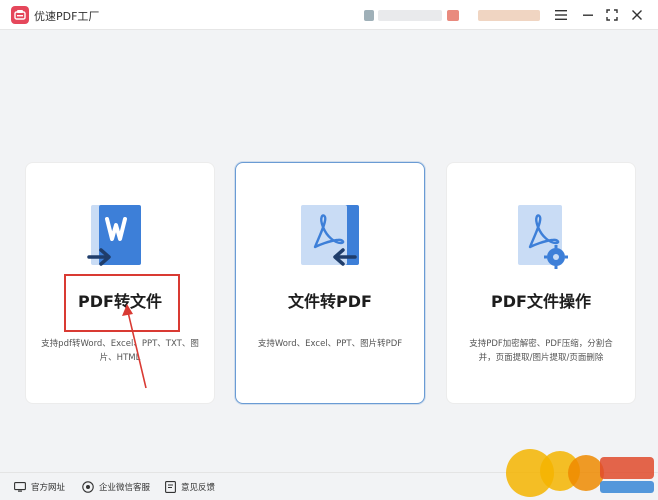  What do you see at coordinates (541, 301) in the screenshot?
I see `card-title: PDF文件操作` at bounding box center [541, 301].